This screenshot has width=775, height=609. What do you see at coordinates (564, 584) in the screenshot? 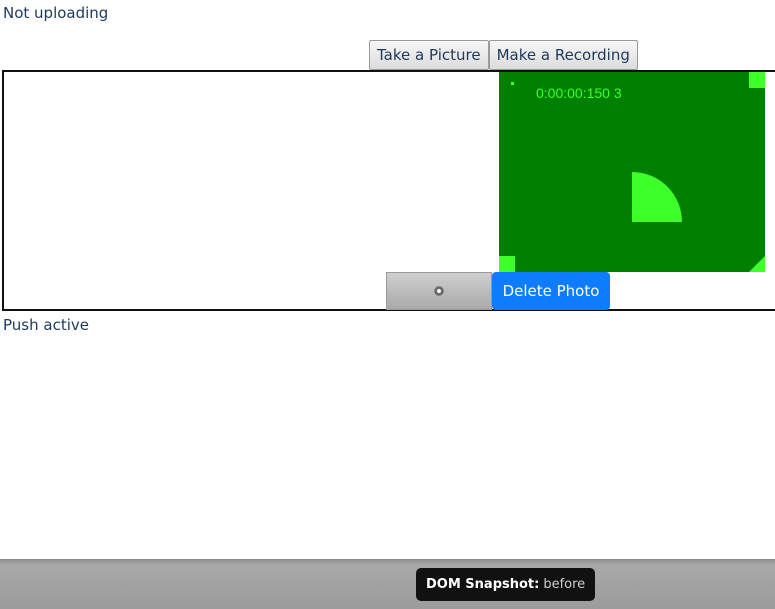
I see `snapshot-state: before` at bounding box center [564, 584].